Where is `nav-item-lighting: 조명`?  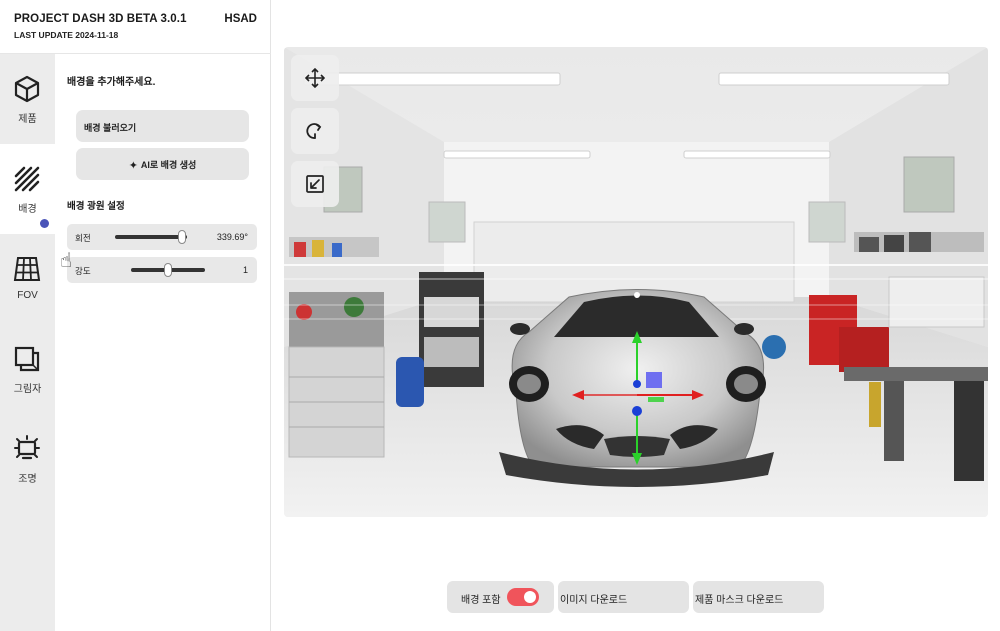 nav-item-lighting: 조명 is located at coordinates (27, 459).